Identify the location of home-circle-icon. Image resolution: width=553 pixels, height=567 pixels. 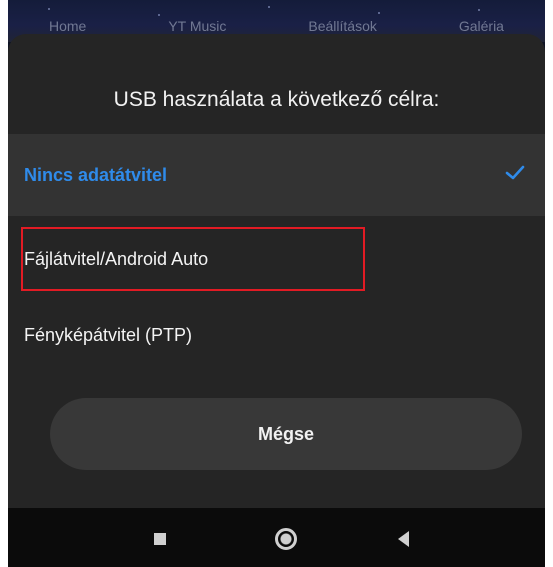
(286, 539).